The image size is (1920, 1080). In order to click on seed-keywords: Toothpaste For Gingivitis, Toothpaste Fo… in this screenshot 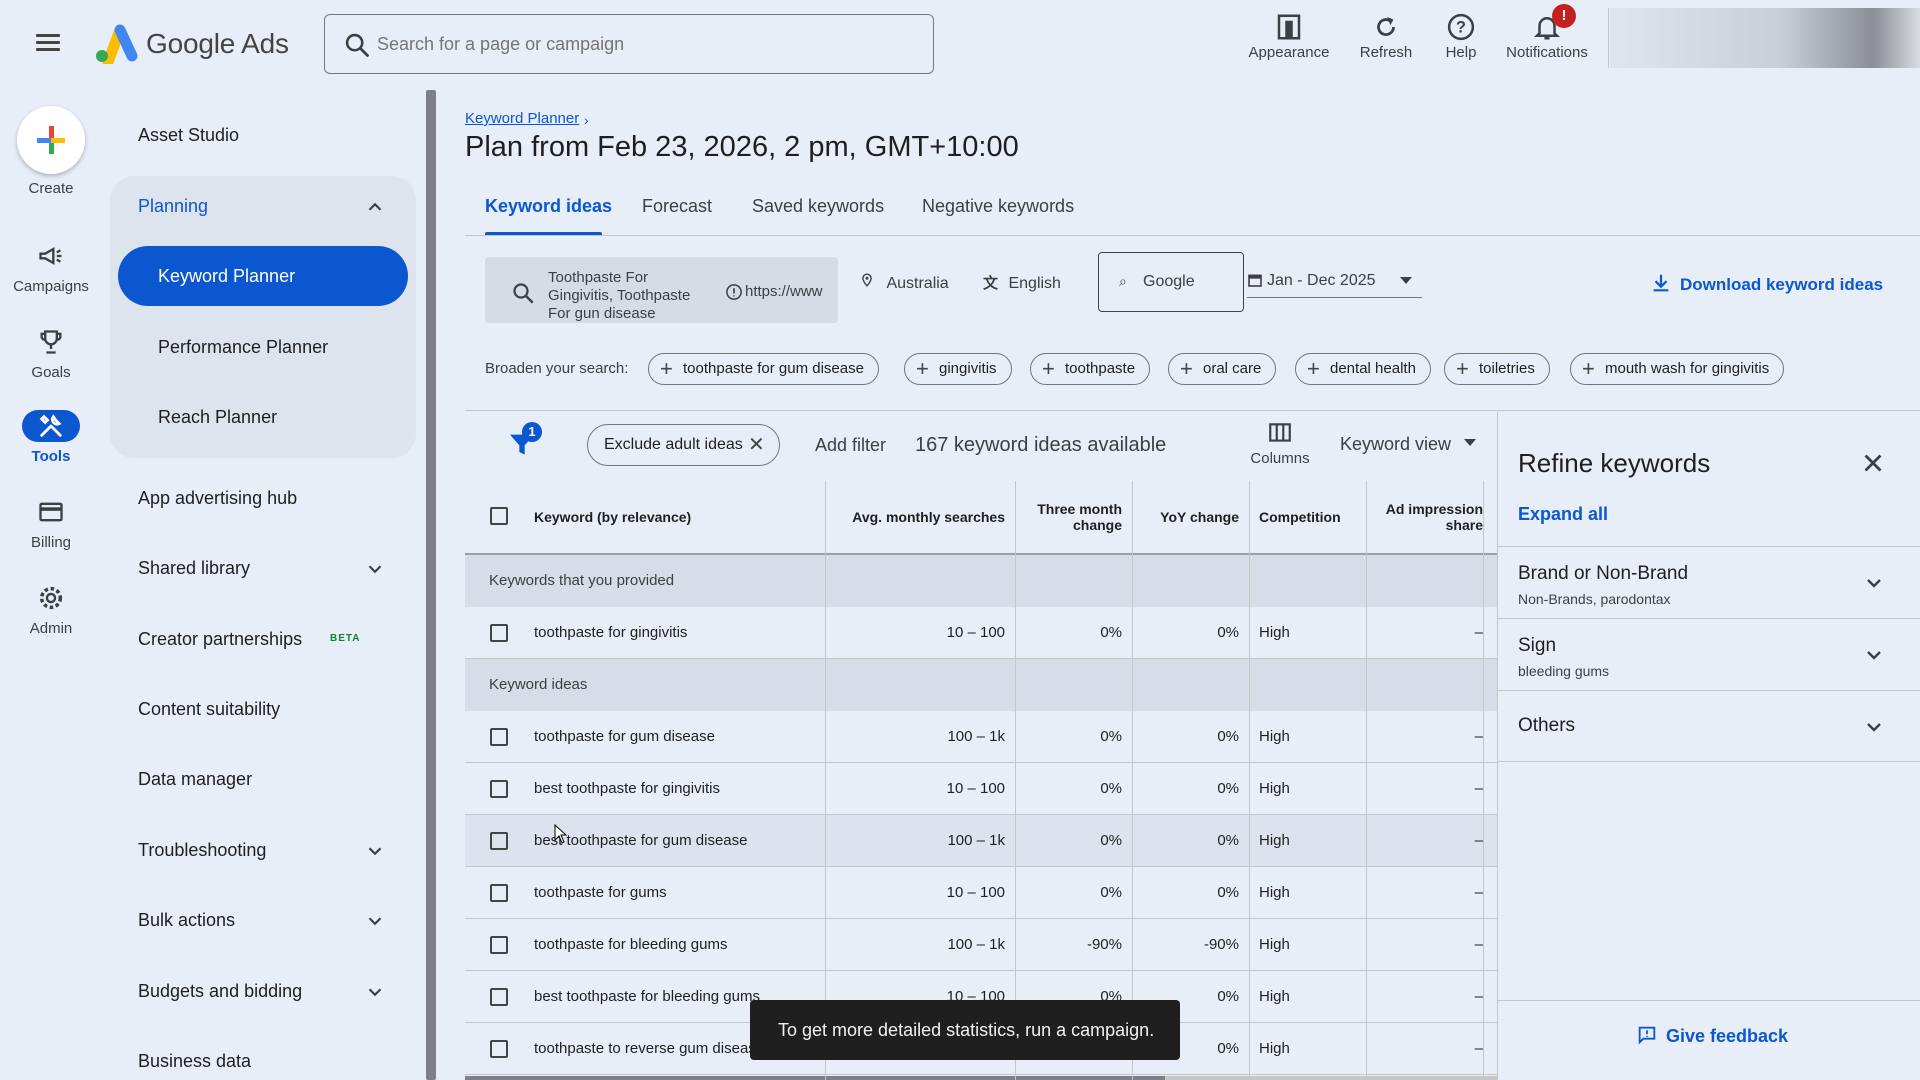, I will do `click(619, 295)`.